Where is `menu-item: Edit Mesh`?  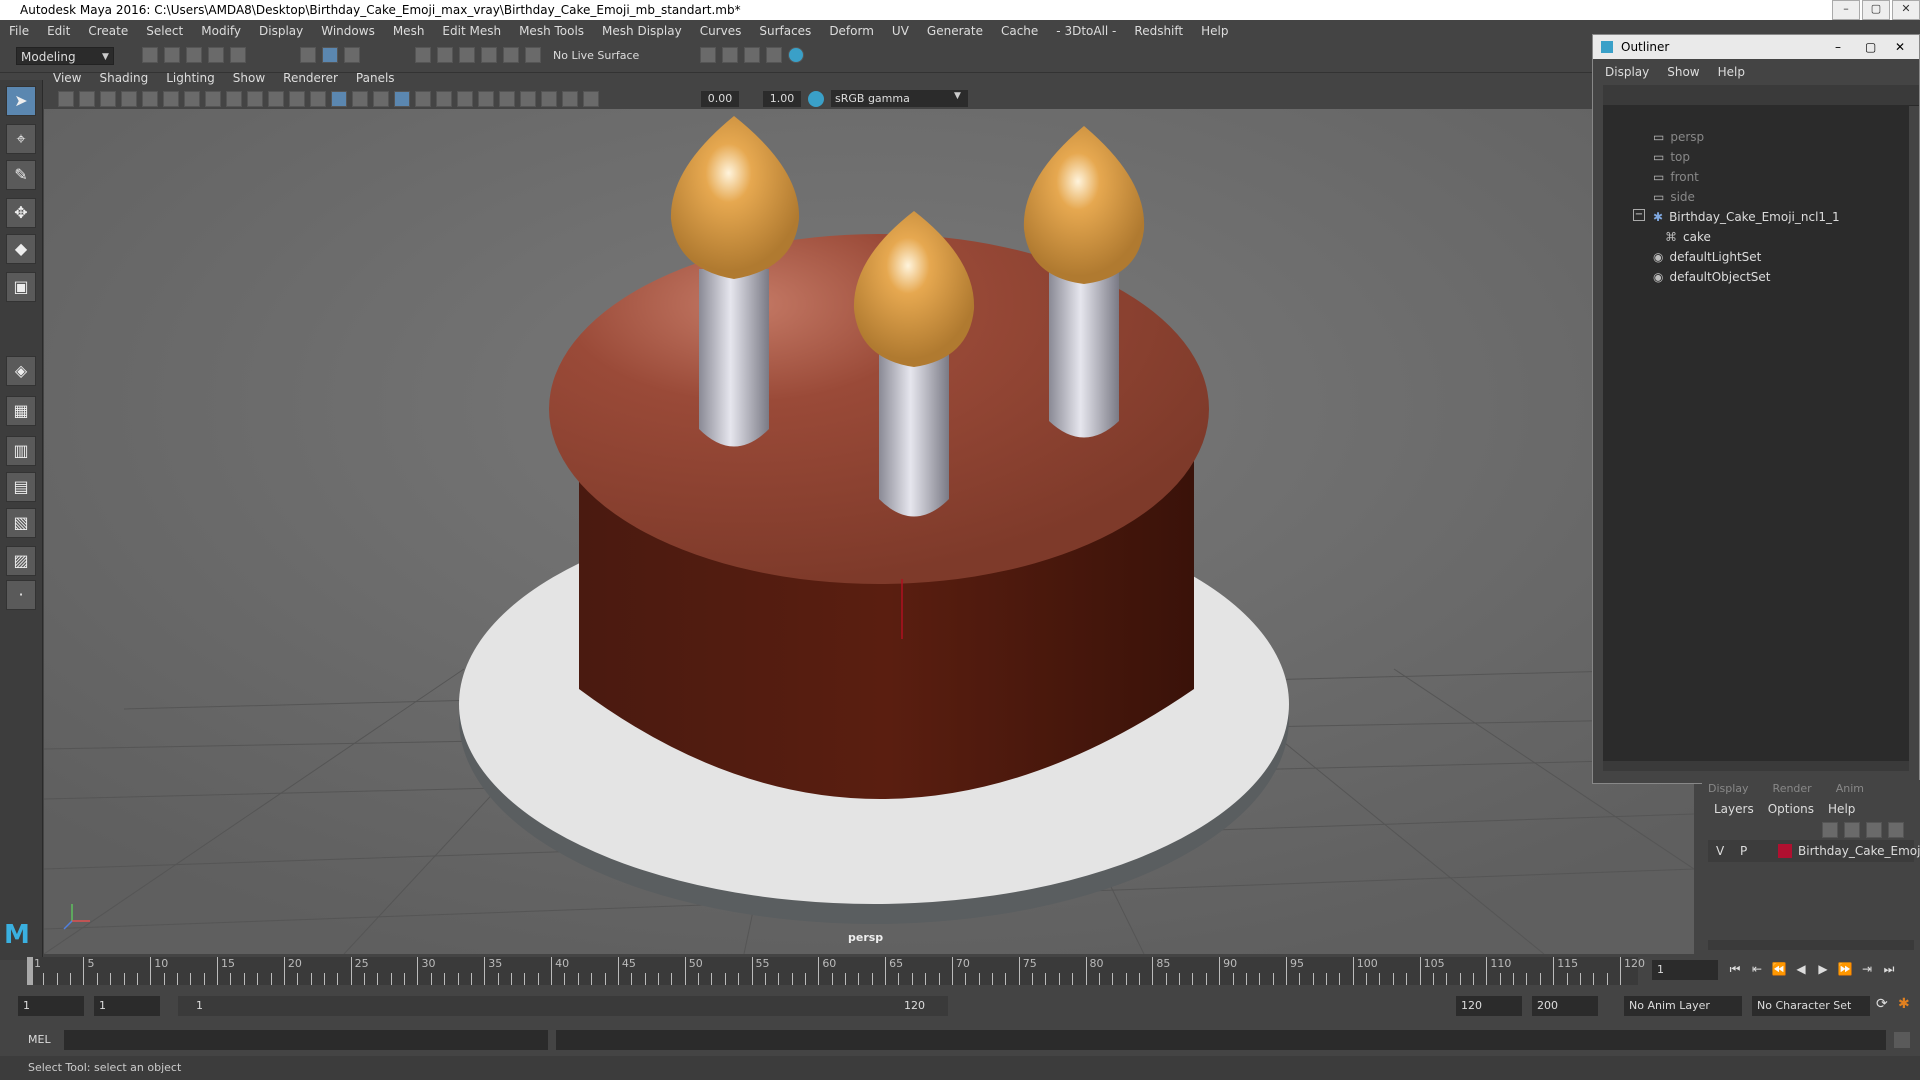
menu-item: Edit Mesh is located at coordinates (471, 31).